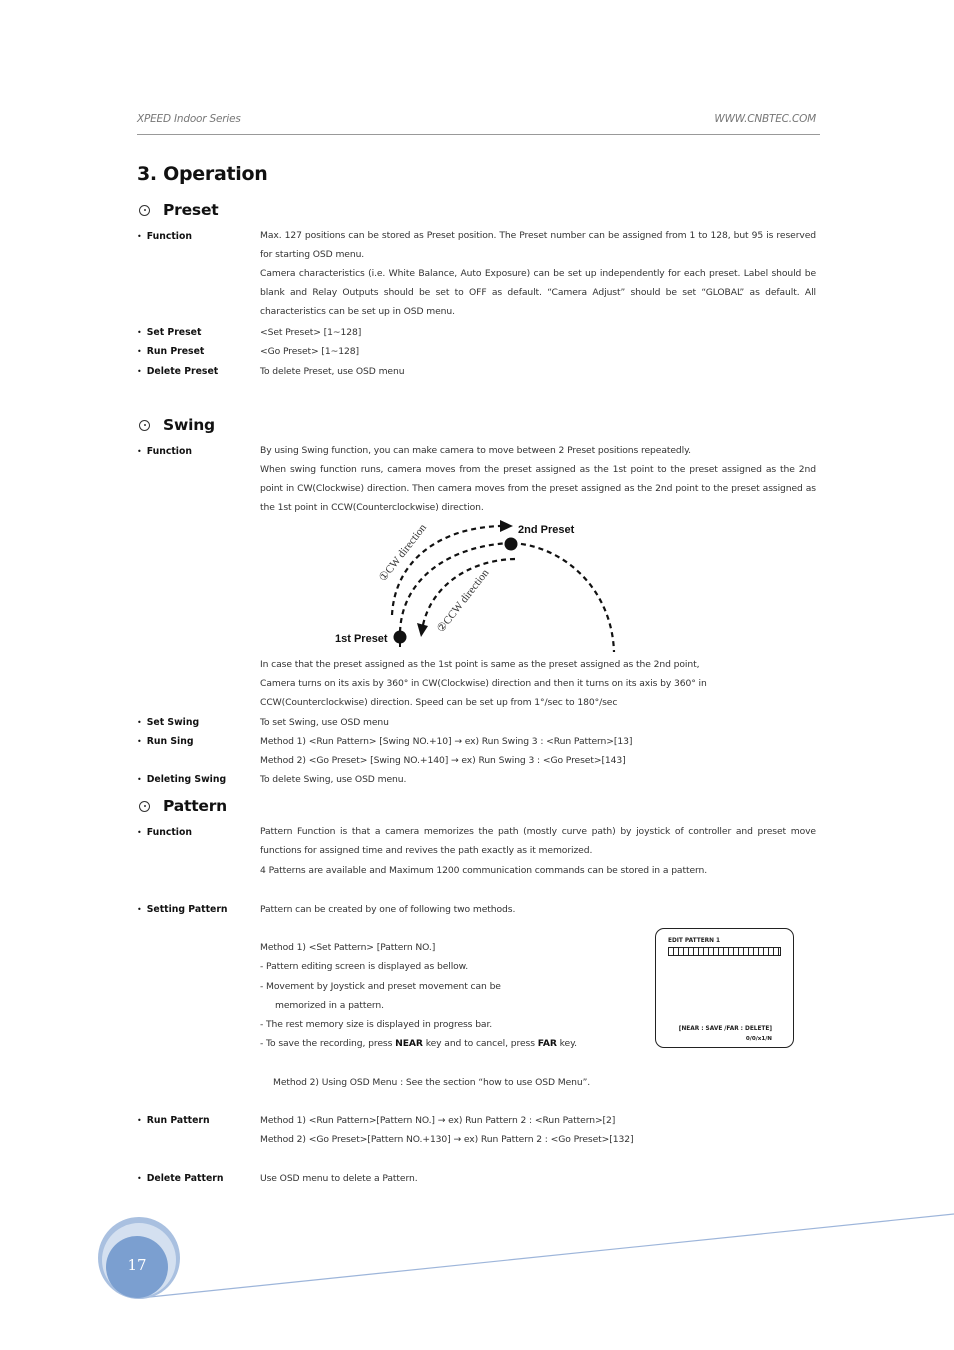  What do you see at coordinates (339, 1178) in the screenshot?
I see `delete-pattern-text: Use OSD menu to delete a Pattern.` at bounding box center [339, 1178].